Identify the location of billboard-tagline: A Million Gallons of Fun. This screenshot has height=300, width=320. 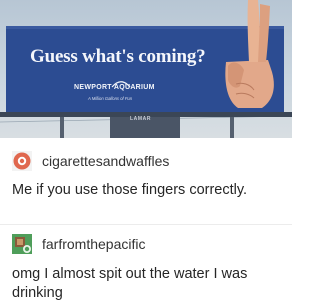
(110, 98).